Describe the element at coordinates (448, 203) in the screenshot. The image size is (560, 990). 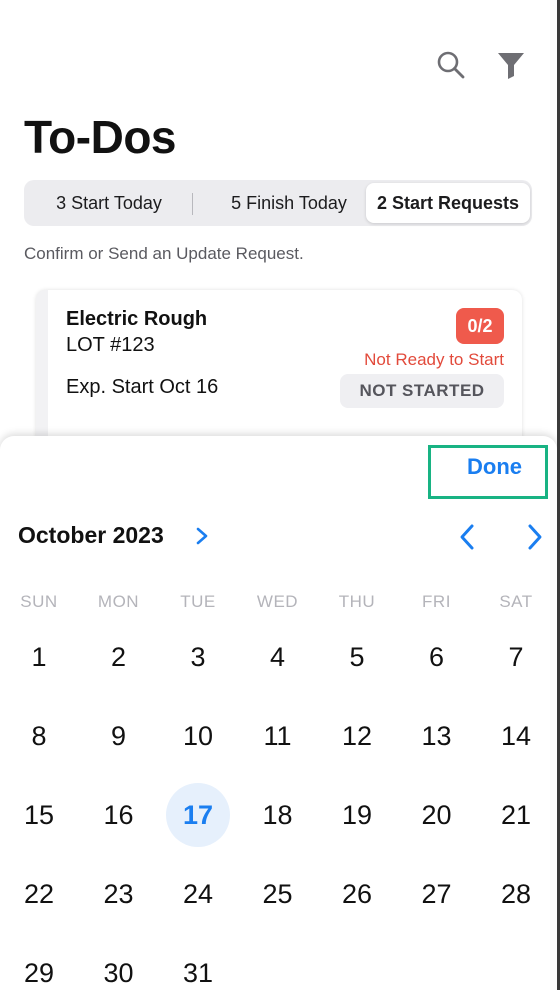
I see `tab-start-requests: 2 Start Requests` at that location.